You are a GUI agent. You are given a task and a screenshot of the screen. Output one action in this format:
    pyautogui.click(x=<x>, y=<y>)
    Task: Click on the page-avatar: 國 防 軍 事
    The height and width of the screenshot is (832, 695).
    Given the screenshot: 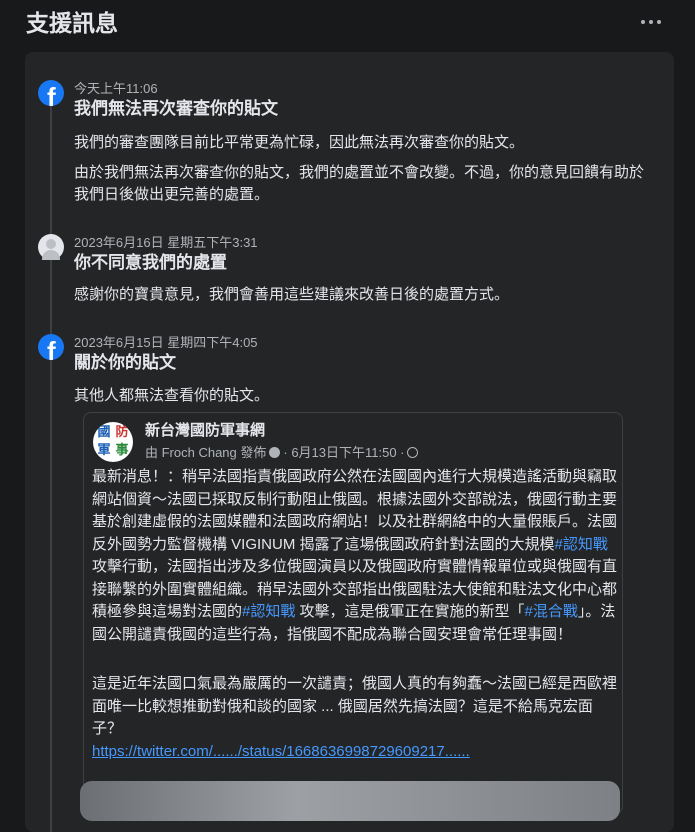 What is the action you would take?
    pyautogui.click(x=113, y=442)
    